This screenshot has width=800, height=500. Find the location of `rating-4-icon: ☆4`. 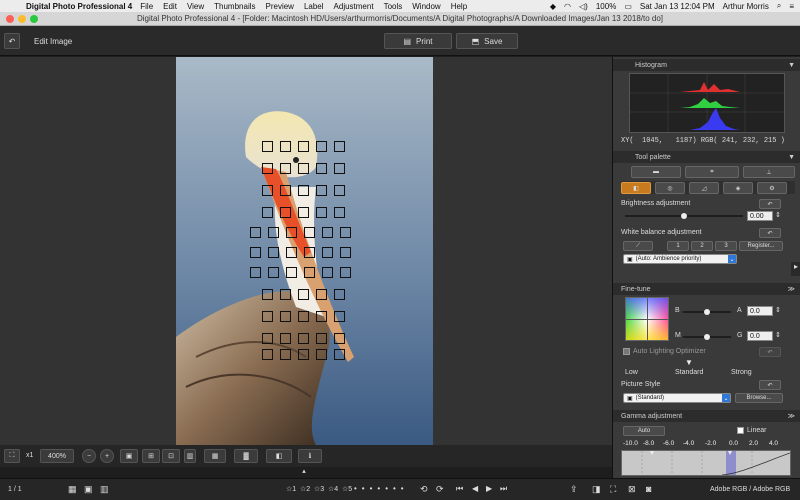

rating-4-icon: ☆4 is located at coordinates (333, 489).